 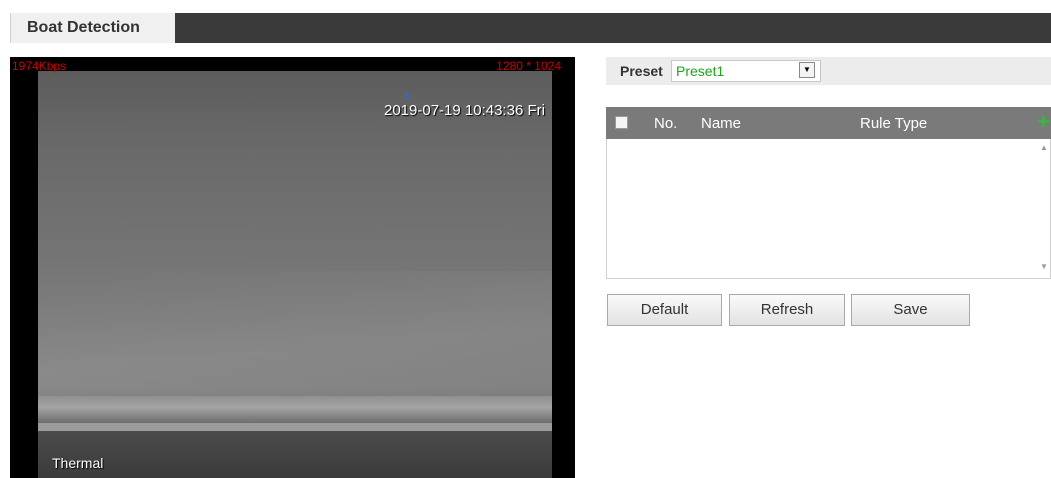 I want to click on osd-resolution: 1280 * 1024, so click(x=528, y=66).